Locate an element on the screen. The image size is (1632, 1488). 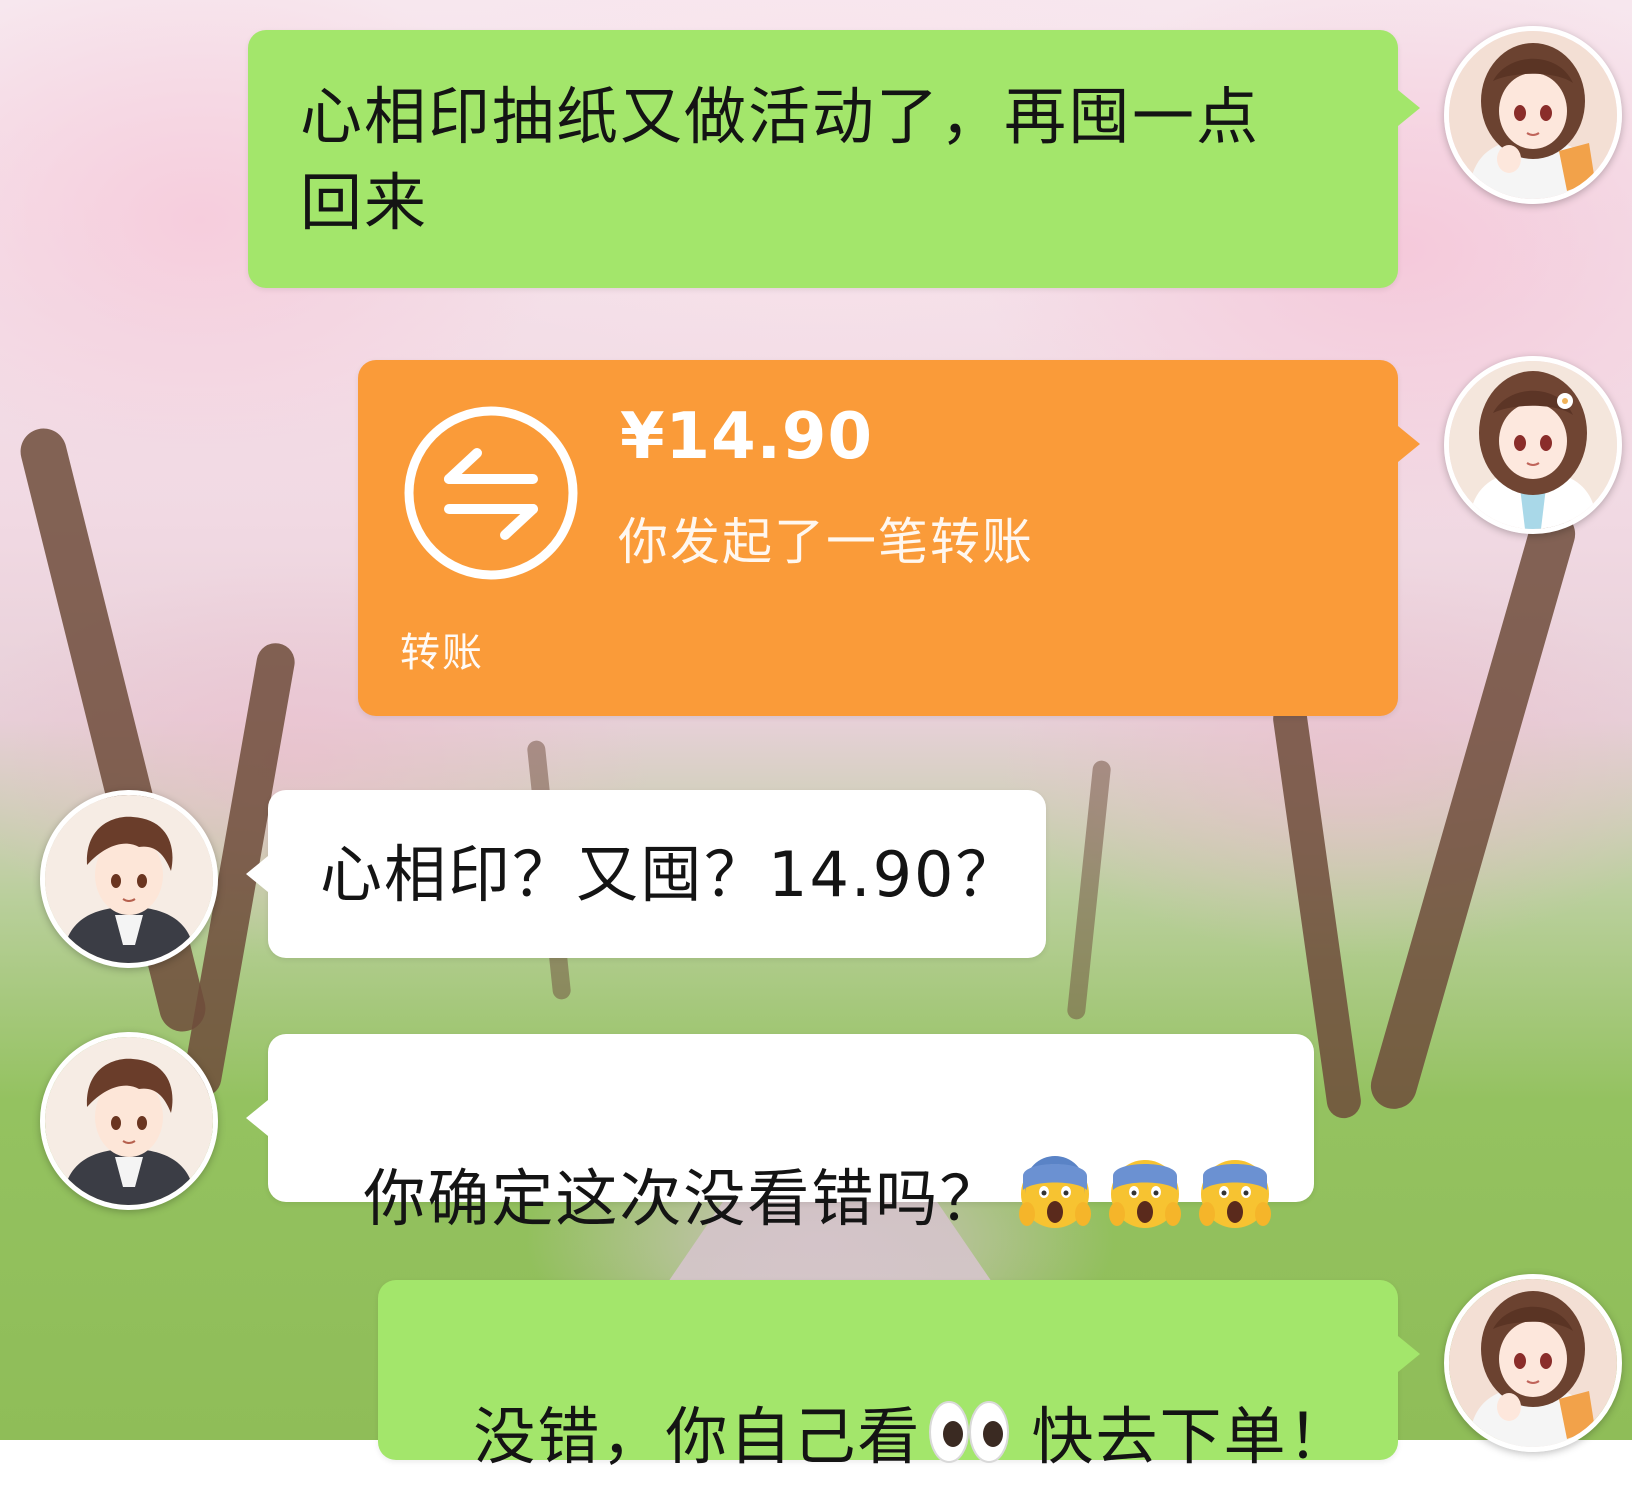
eyes-icon is located at coordinates (969, 1441).